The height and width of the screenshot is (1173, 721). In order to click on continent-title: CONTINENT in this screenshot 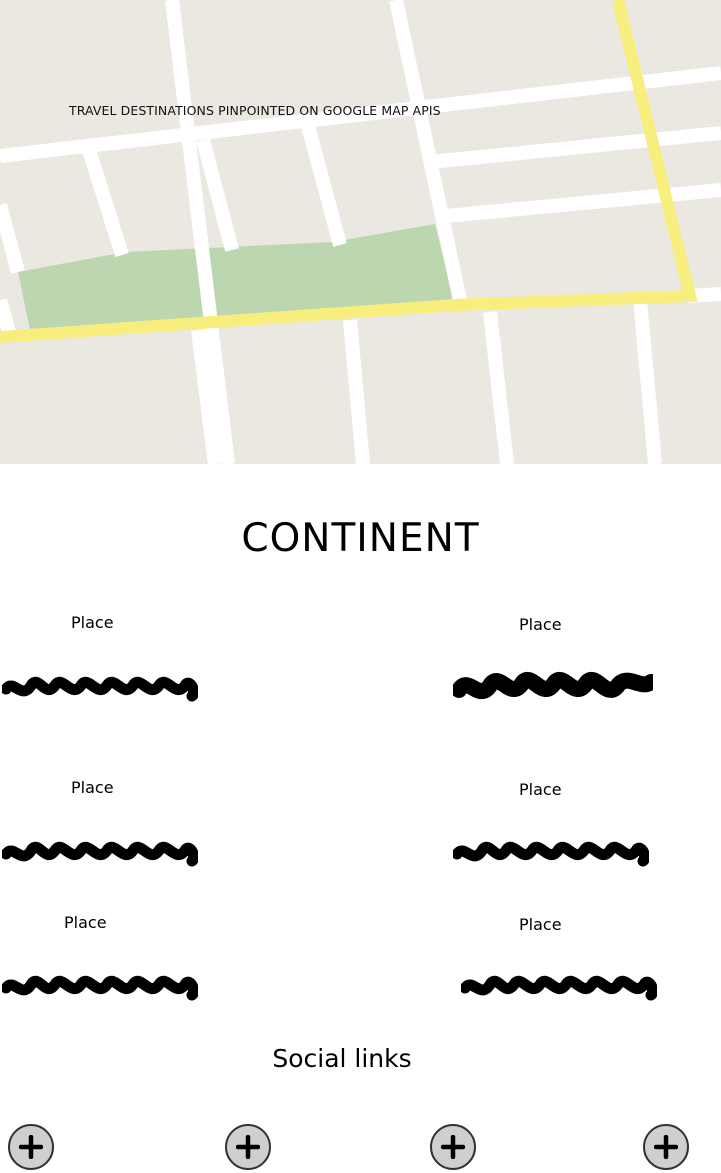, I will do `click(360, 538)`.